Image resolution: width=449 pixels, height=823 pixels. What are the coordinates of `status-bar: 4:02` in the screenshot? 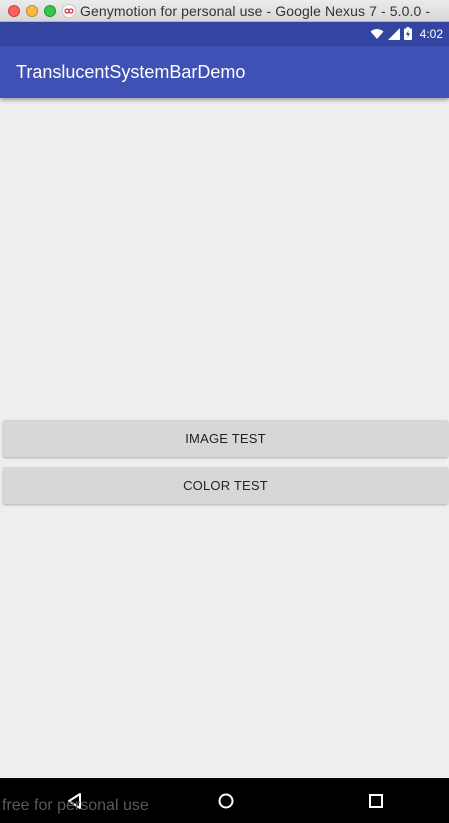 It's located at (224, 34).